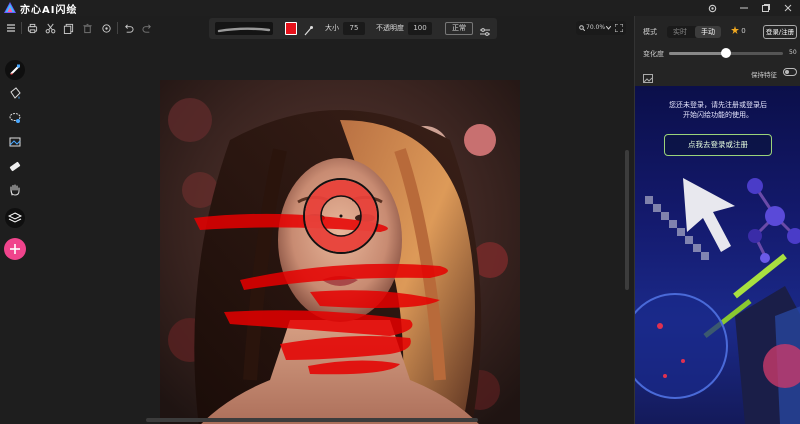 This screenshot has height=424, width=800. What do you see at coordinates (309, 29) in the screenshot?
I see `eyedropper-icon` at bounding box center [309, 29].